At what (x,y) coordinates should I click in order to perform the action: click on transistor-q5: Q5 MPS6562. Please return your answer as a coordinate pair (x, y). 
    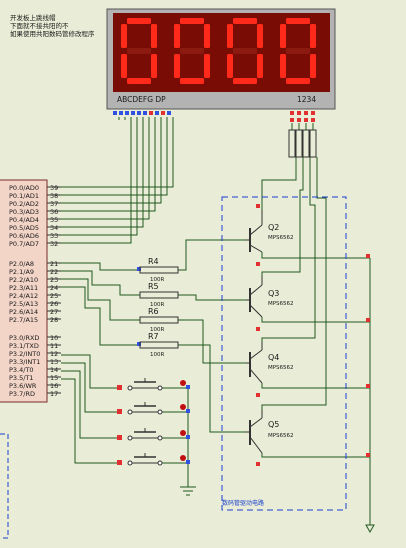
    Looking at the image, I should click on (270, 438).